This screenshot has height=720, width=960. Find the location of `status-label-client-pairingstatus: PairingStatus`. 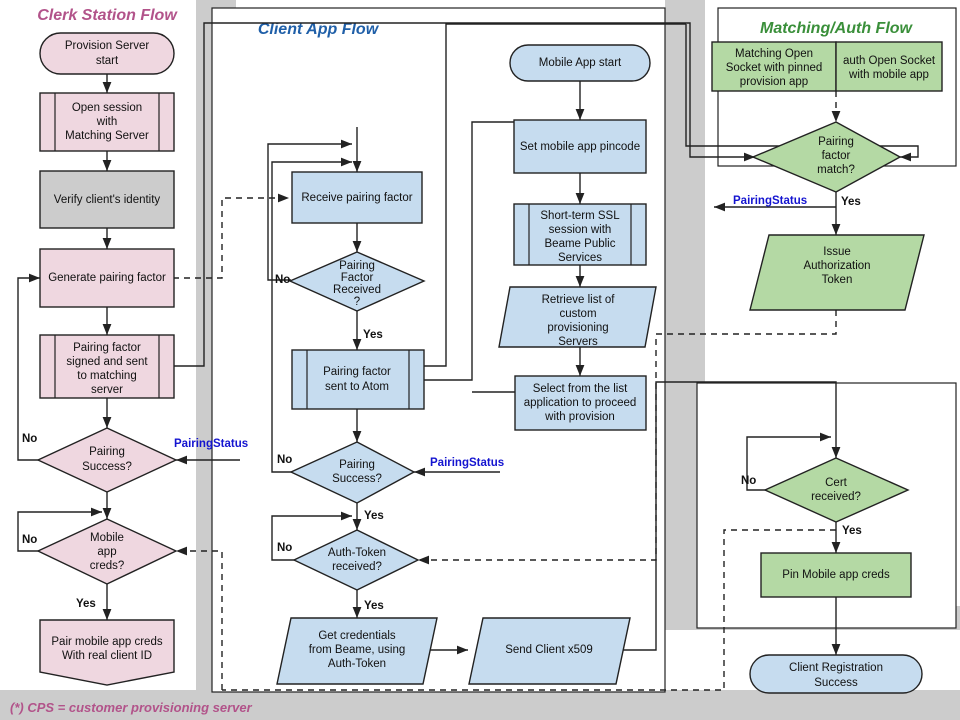

status-label-client-pairingstatus: PairingStatus is located at coordinates (467, 463).